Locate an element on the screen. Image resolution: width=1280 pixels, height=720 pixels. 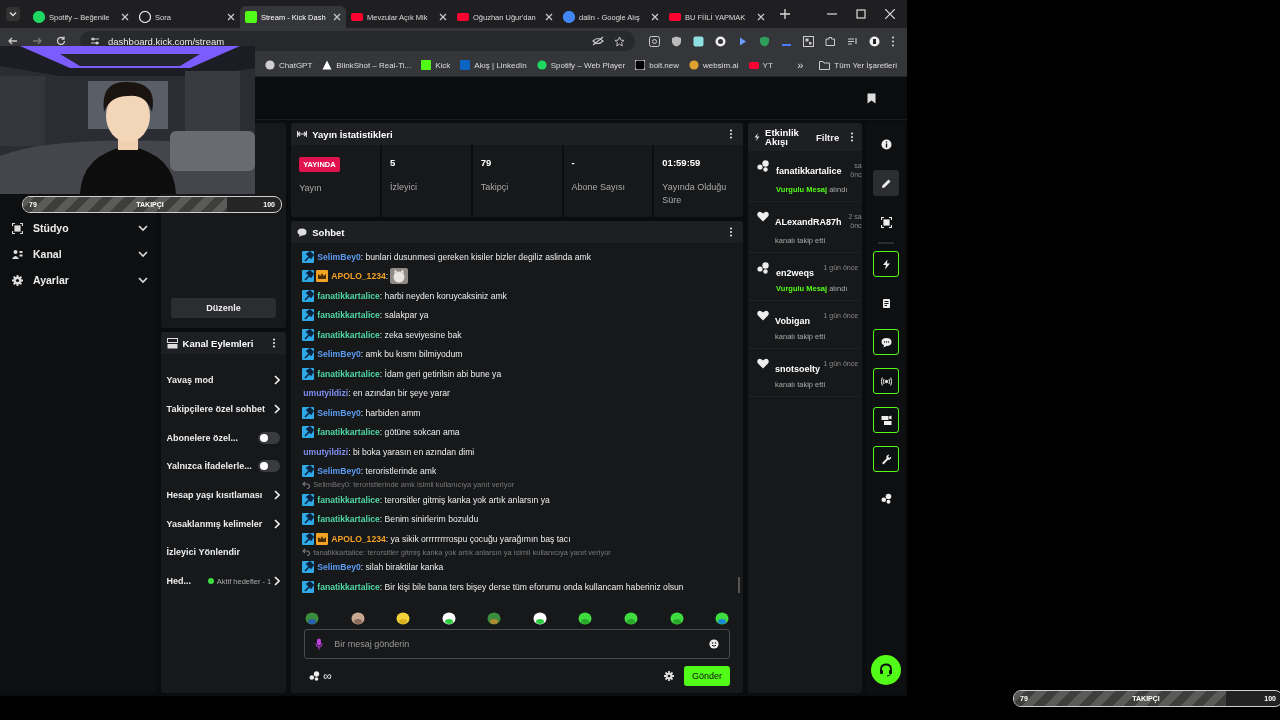
media-icon is located at coordinates (852, 41).